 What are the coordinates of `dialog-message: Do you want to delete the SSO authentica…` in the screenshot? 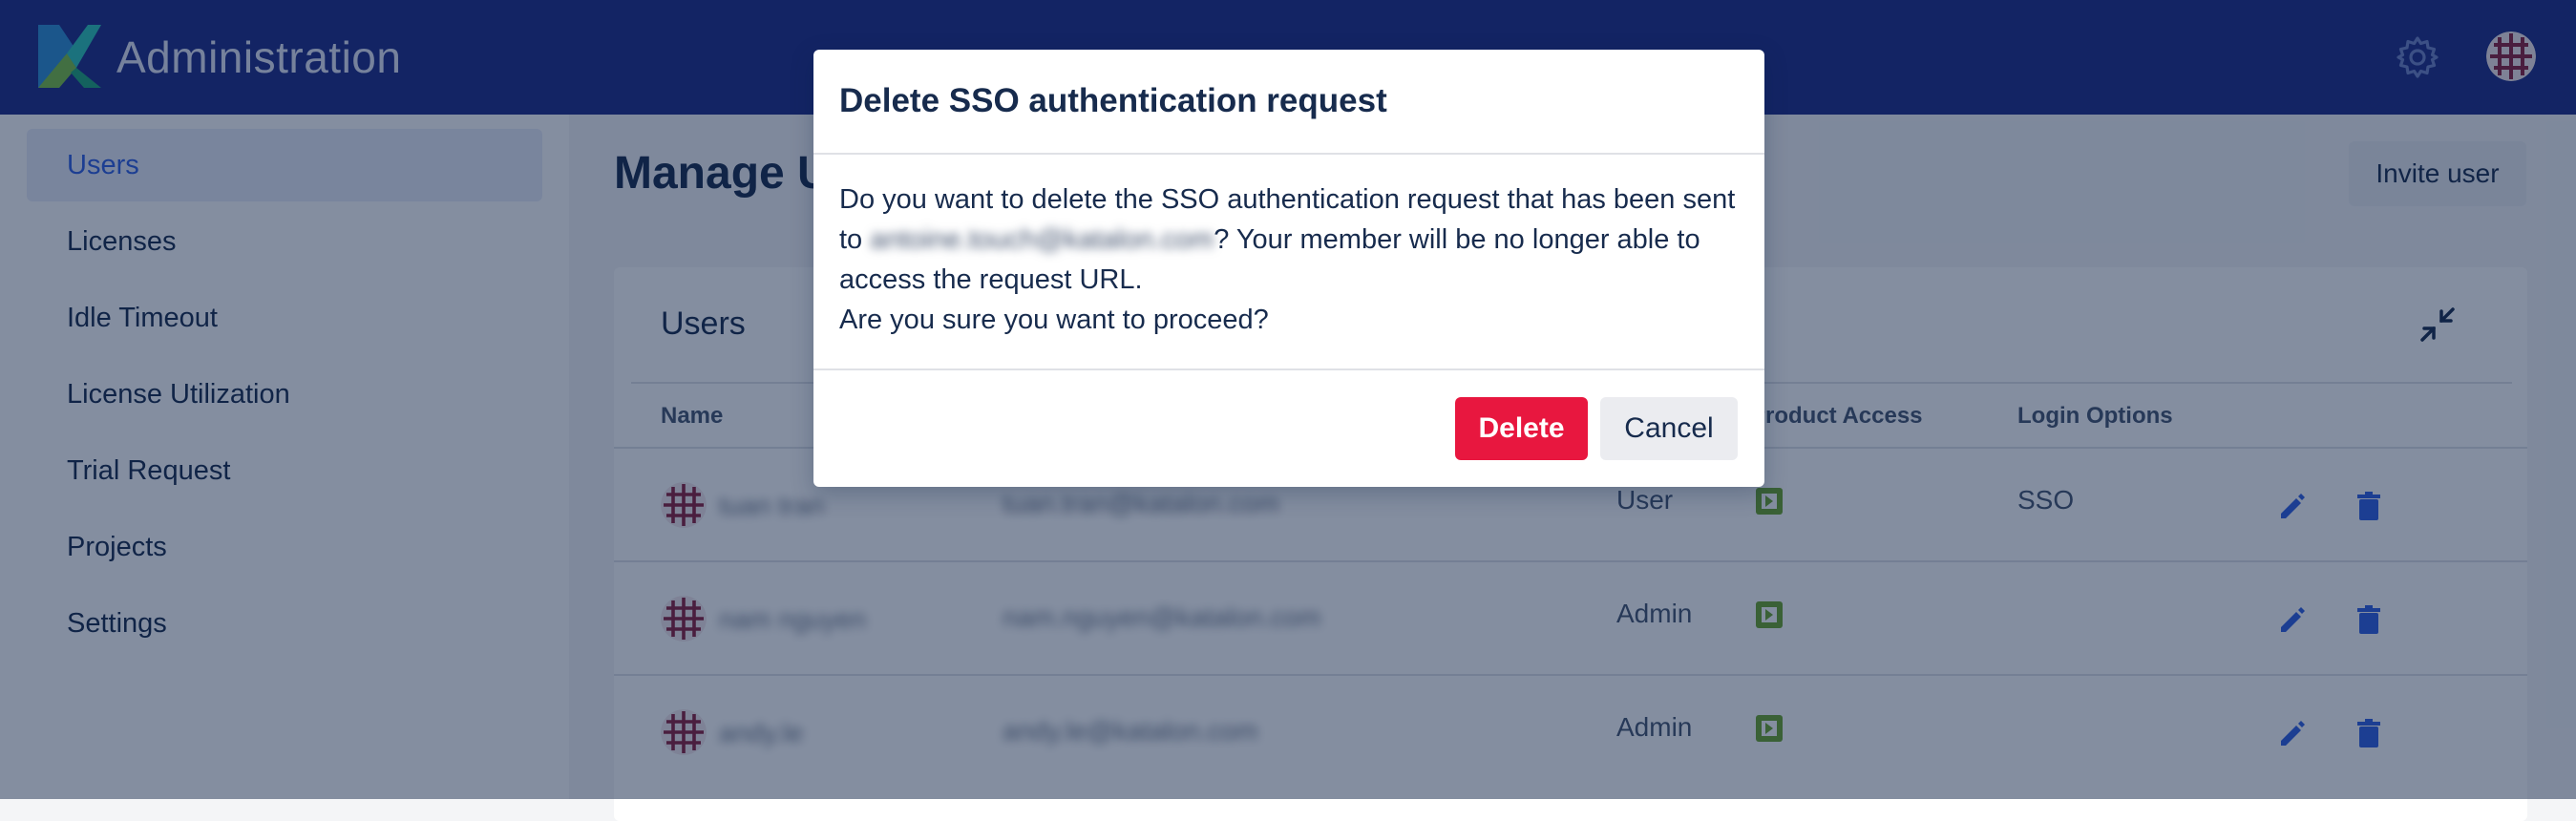 It's located at (1288, 260).